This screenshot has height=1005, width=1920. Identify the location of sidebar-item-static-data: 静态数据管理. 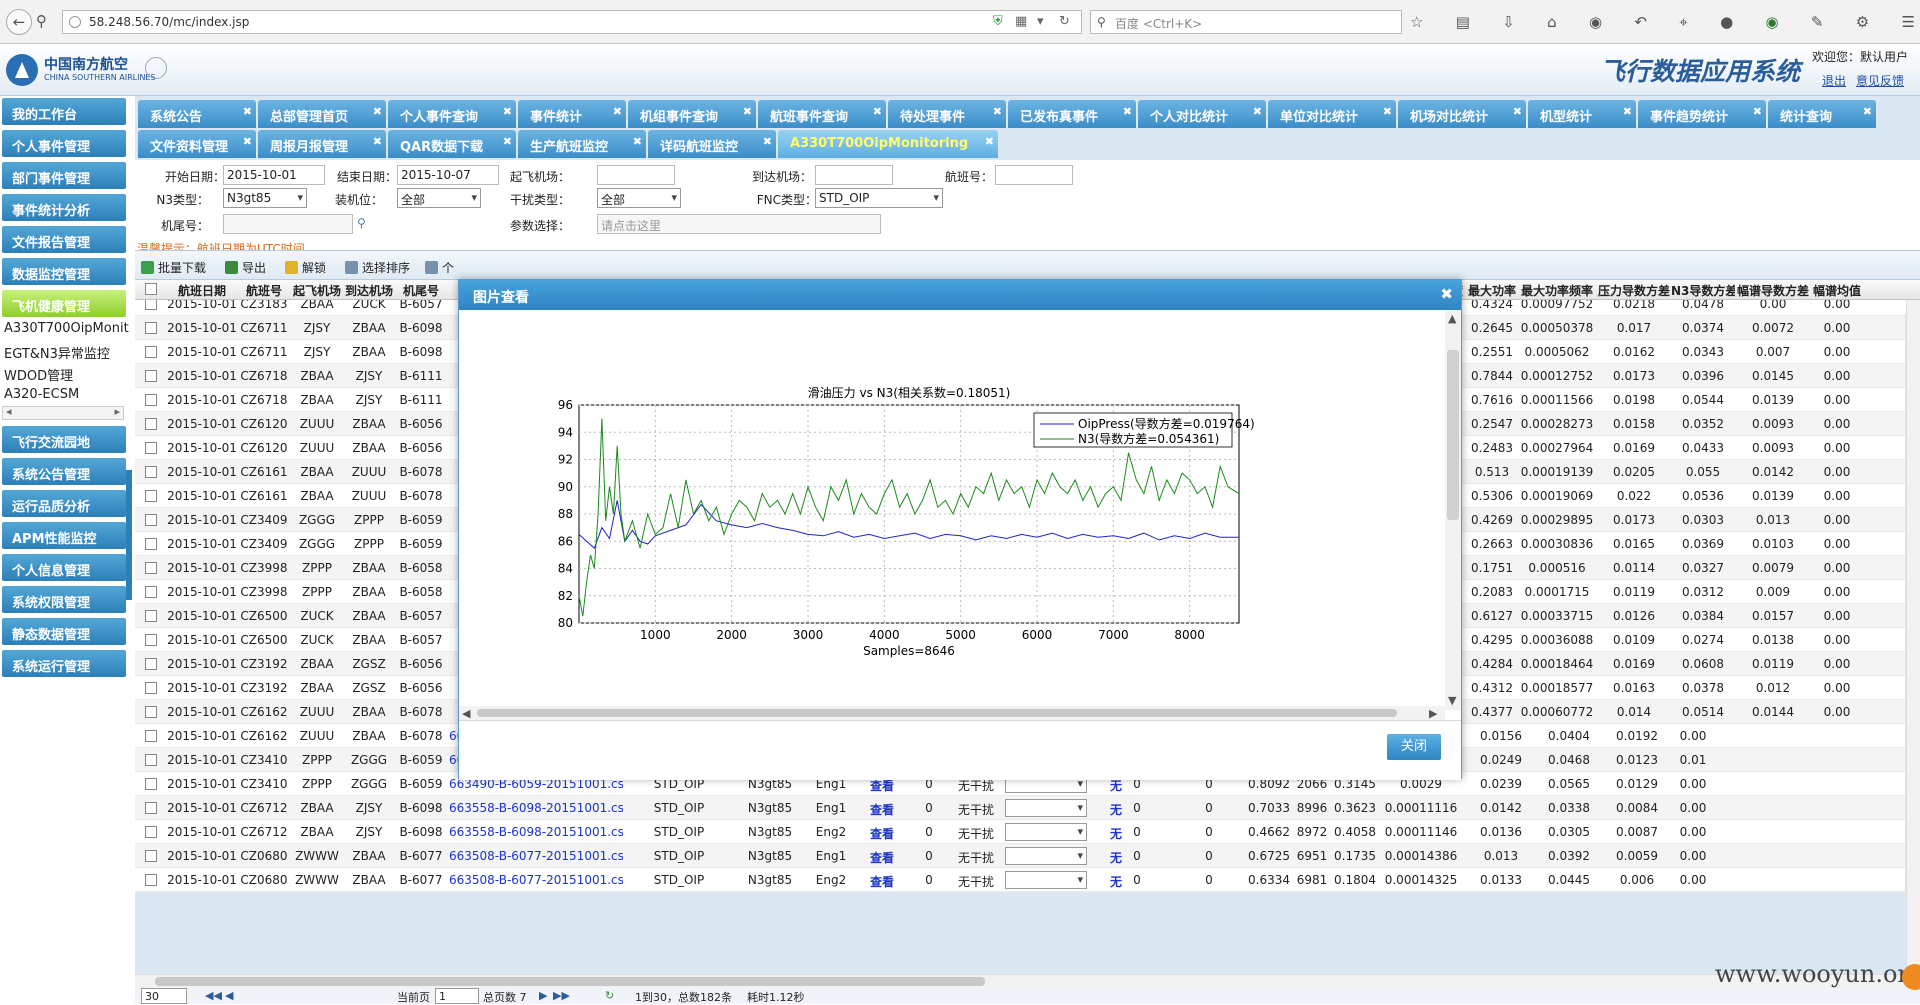
(64, 631).